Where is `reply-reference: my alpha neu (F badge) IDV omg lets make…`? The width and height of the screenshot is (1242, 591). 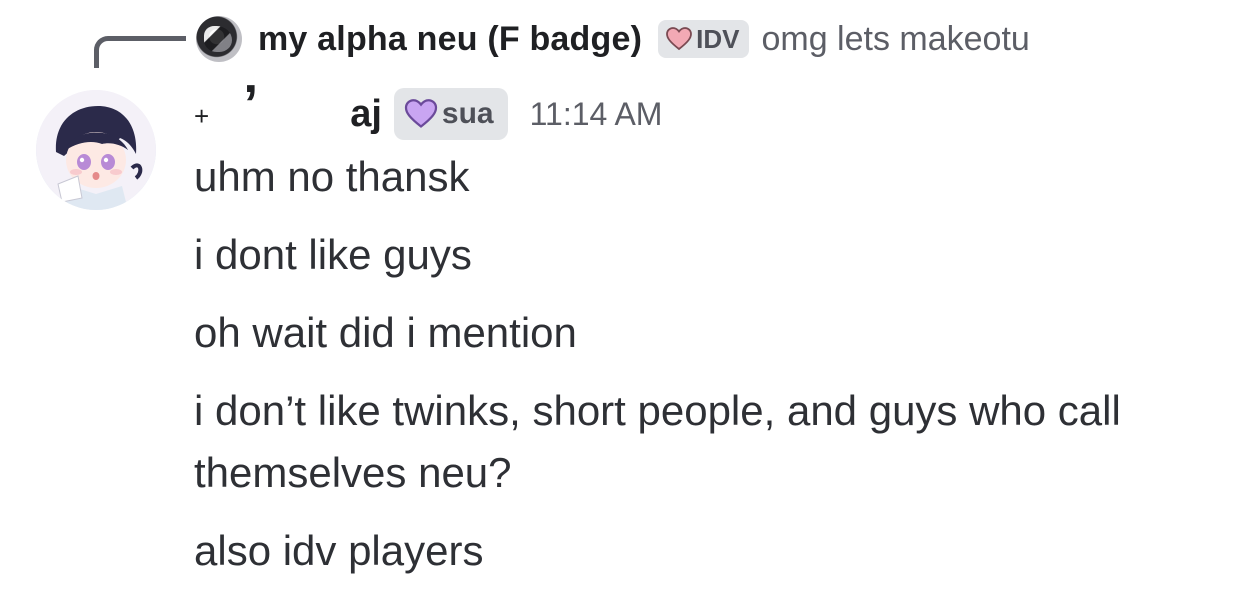
reply-reference: my alpha neu (F badge) IDV omg lets make… is located at coordinates (613, 39).